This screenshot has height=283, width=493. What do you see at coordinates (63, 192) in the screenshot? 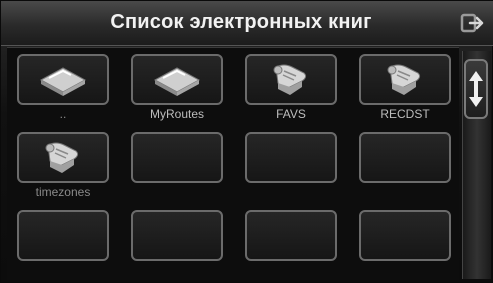
I see `file-label: timezones` at bounding box center [63, 192].